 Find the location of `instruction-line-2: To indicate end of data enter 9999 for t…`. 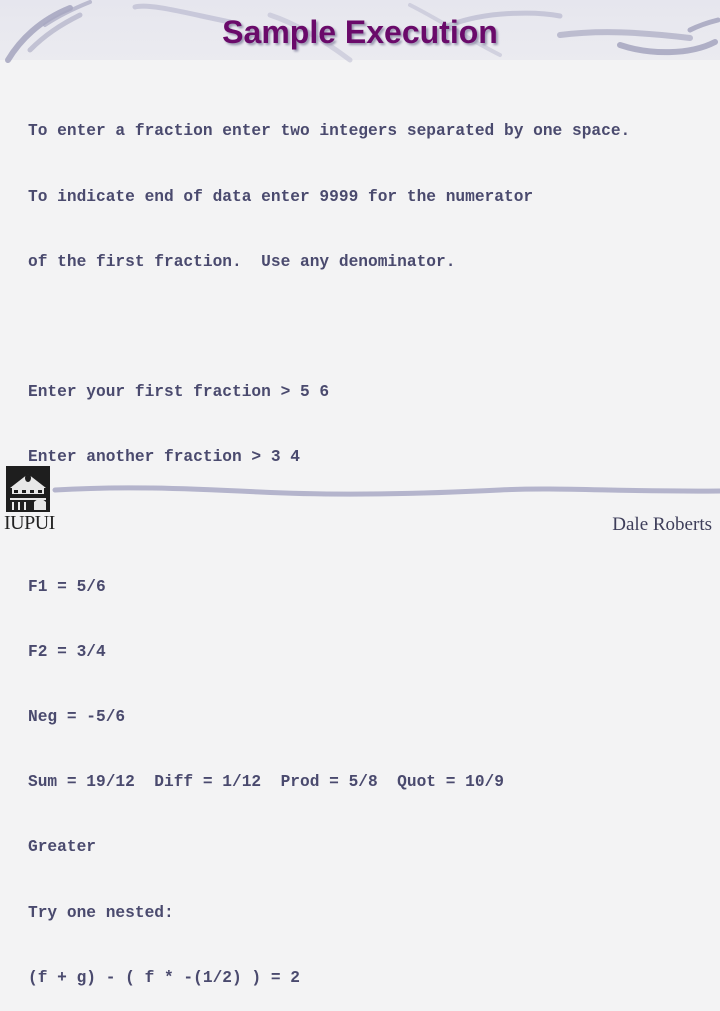

instruction-line-2: To indicate end of data enter 9999 for t… is located at coordinates (281, 196).